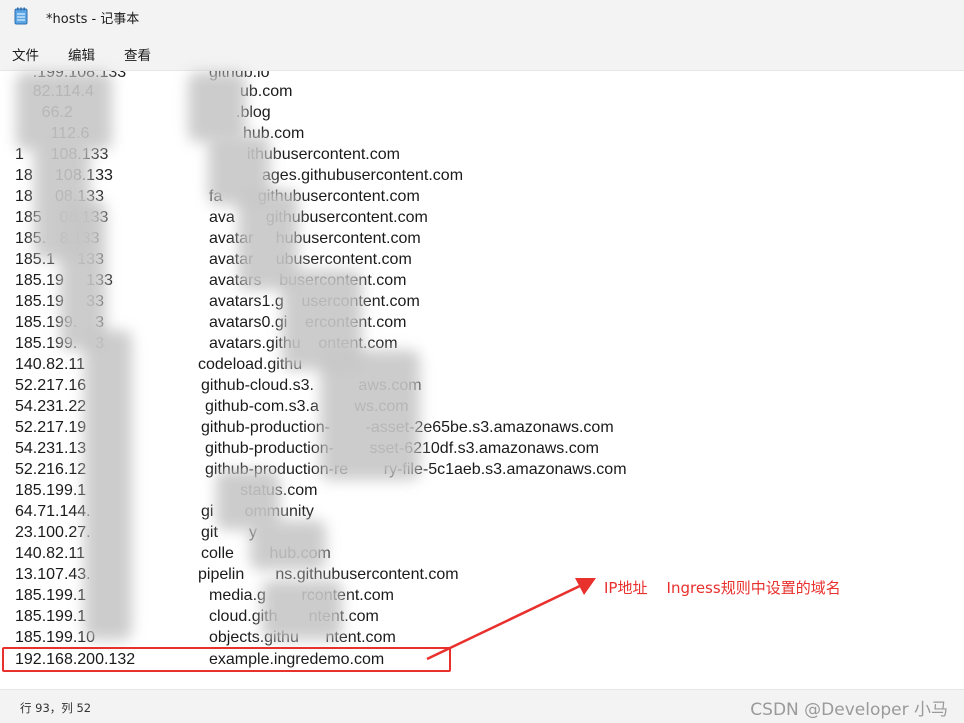 This screenshot has width=964, height=723. What do you see at coordinates (75, 659) in the screenshot?
I see `ip-address: 192.168.200.132` at bounding box center [75, 659].